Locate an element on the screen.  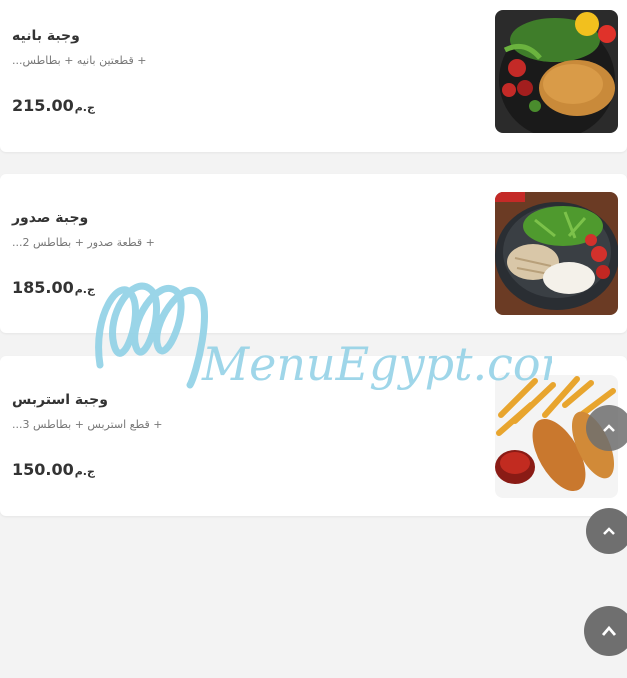
menu-item-price: 185.00ج.م is located at coordinates (53, 287).